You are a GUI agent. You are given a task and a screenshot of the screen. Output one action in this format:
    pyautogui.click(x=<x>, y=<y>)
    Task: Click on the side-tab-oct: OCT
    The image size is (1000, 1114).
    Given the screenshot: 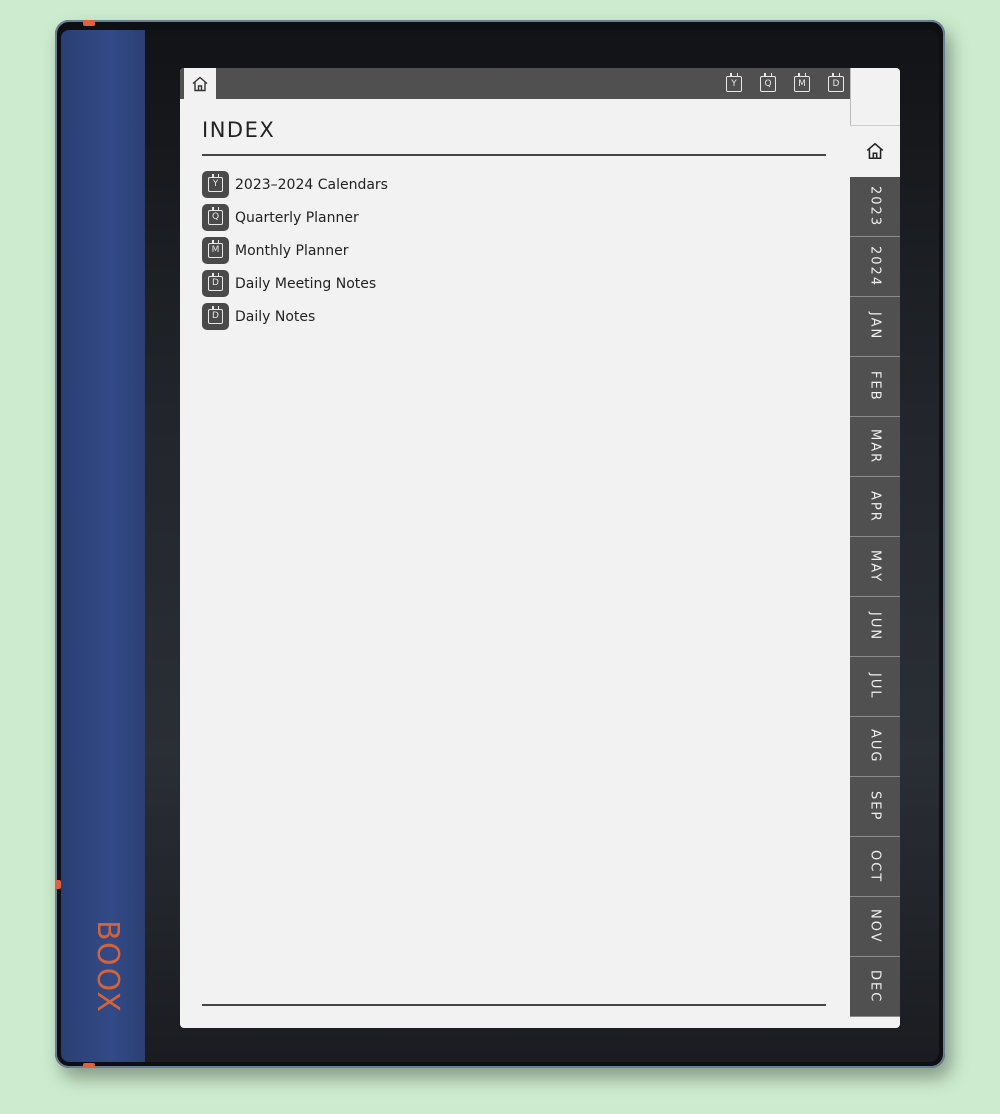 What is the action you would take?
    pyautogui.click(x=875, y=867)
    